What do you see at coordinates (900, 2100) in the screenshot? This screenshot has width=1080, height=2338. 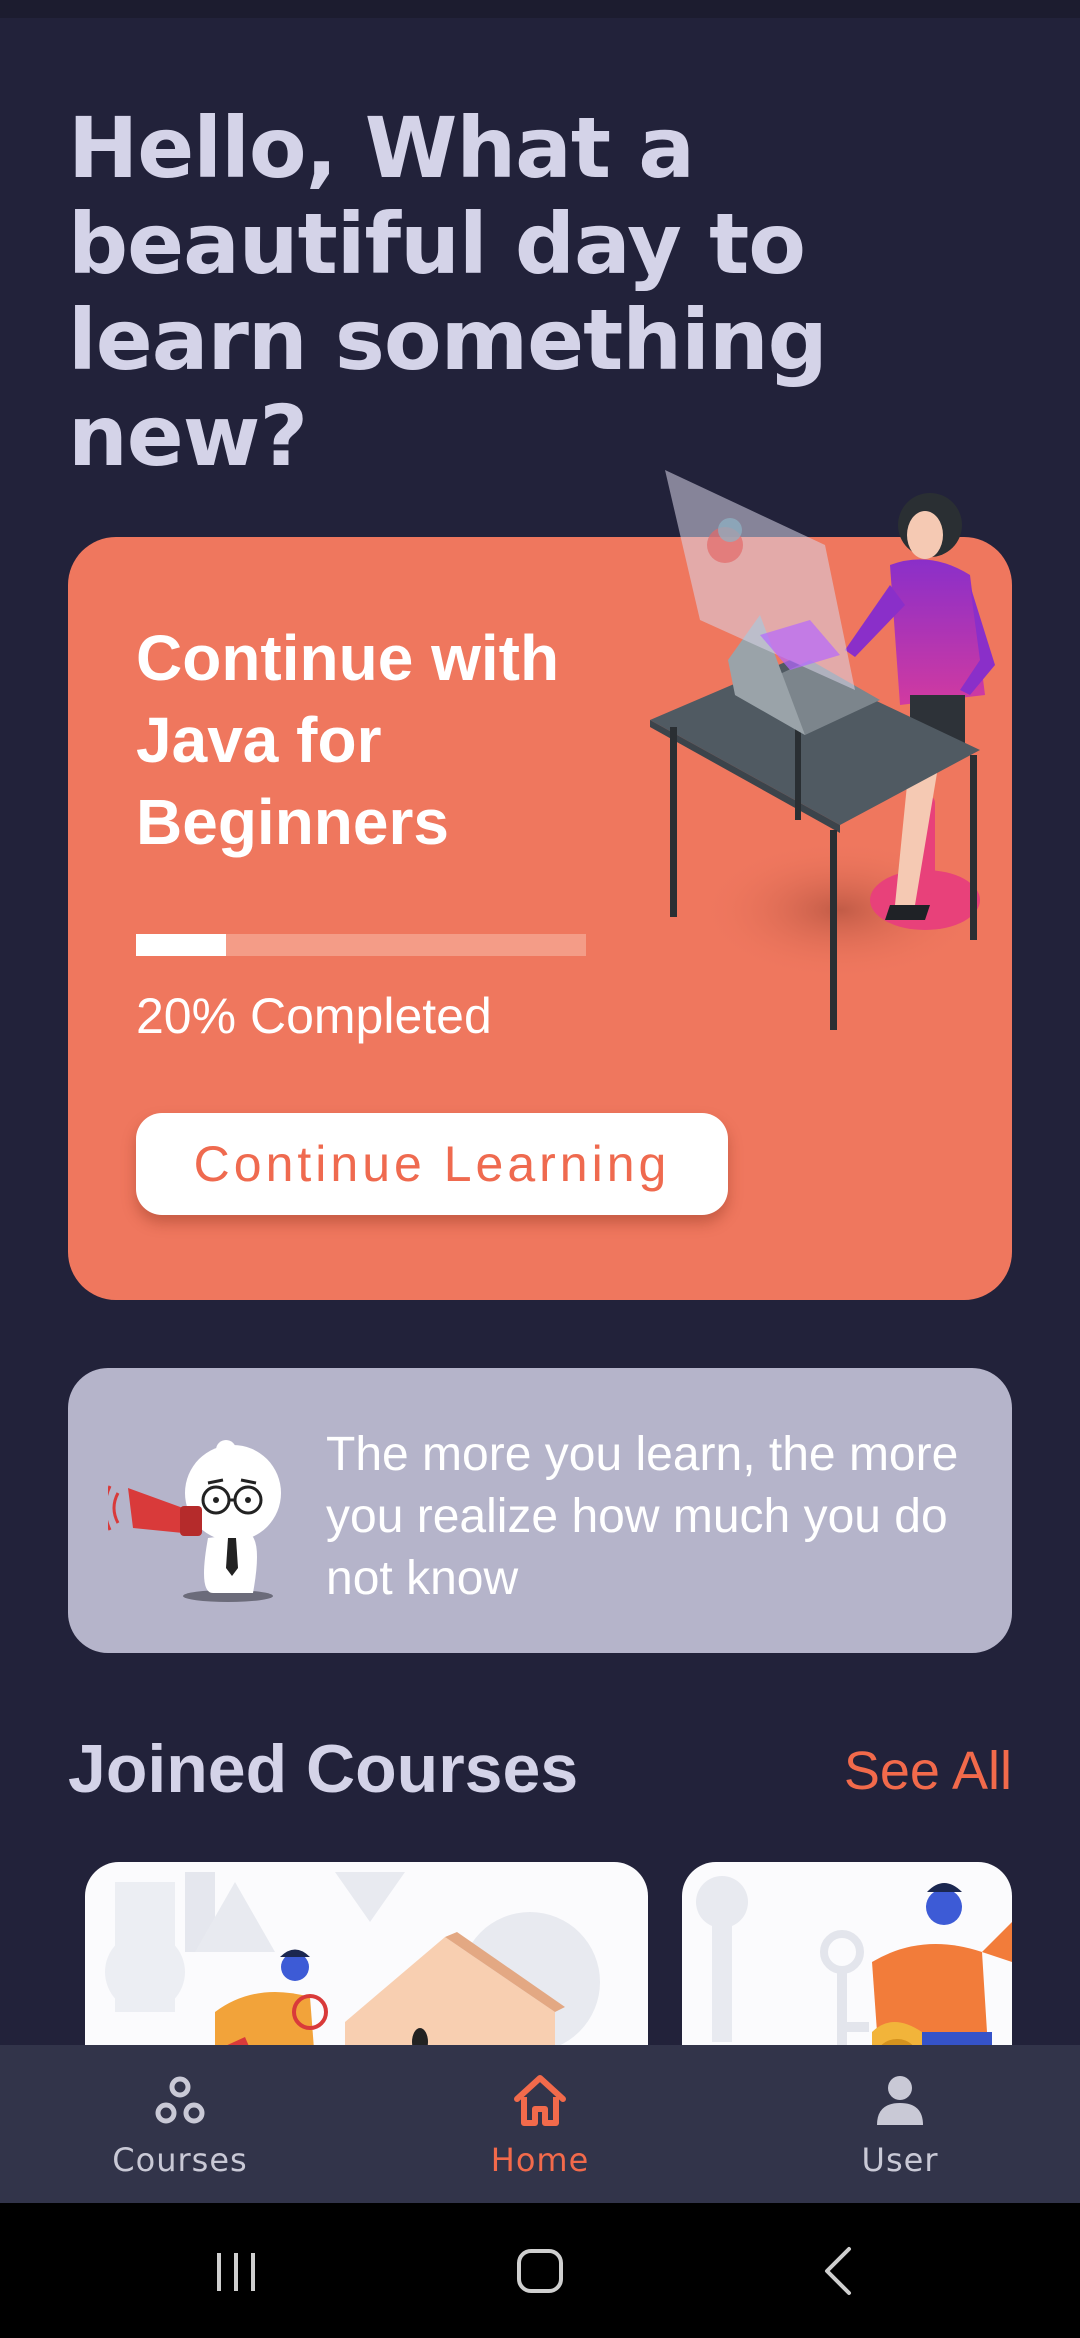 I see `user-icon` at bounding box center [900, 2100].